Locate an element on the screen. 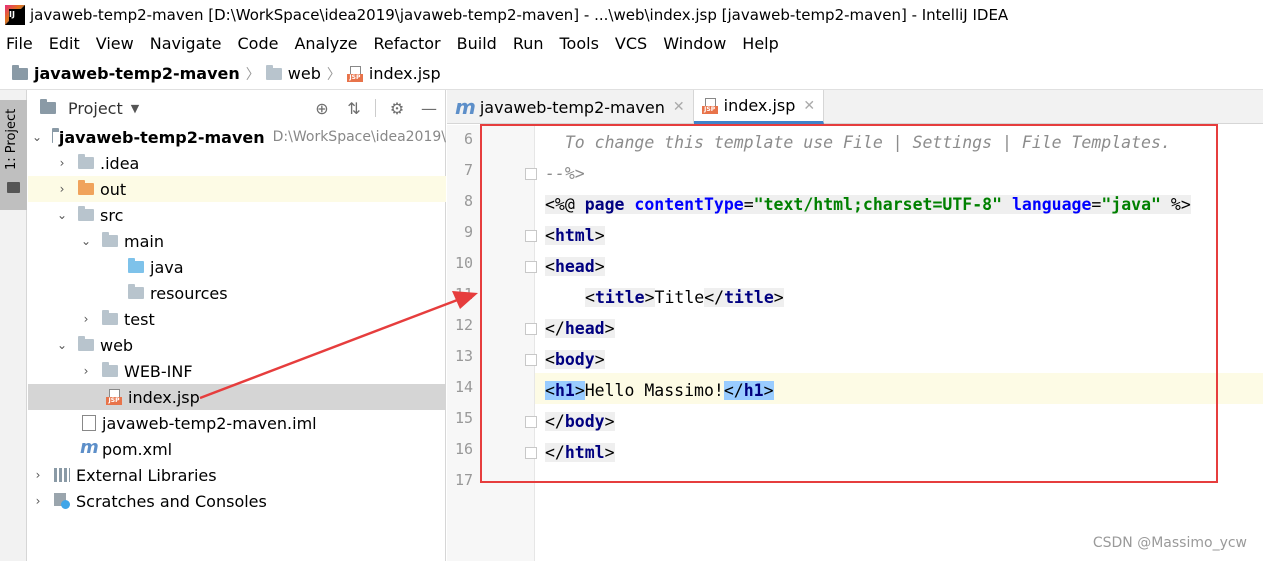 The image size is (1263, 561). menu-view: View is located at coordinates (115, 43).